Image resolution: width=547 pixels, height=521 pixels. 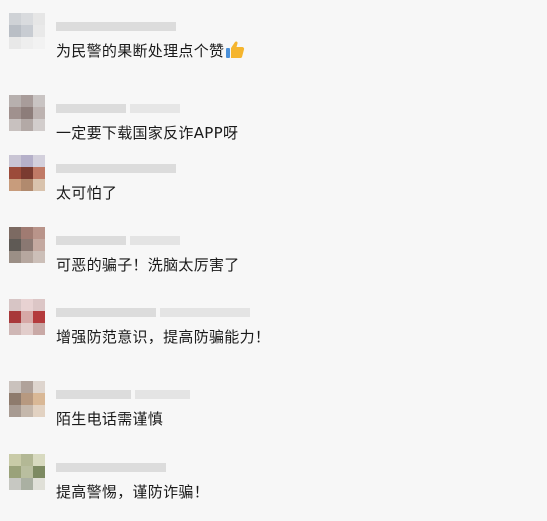 I want to click on comment-item: 陌生电话需谨慎, so click(x=273, y=411).